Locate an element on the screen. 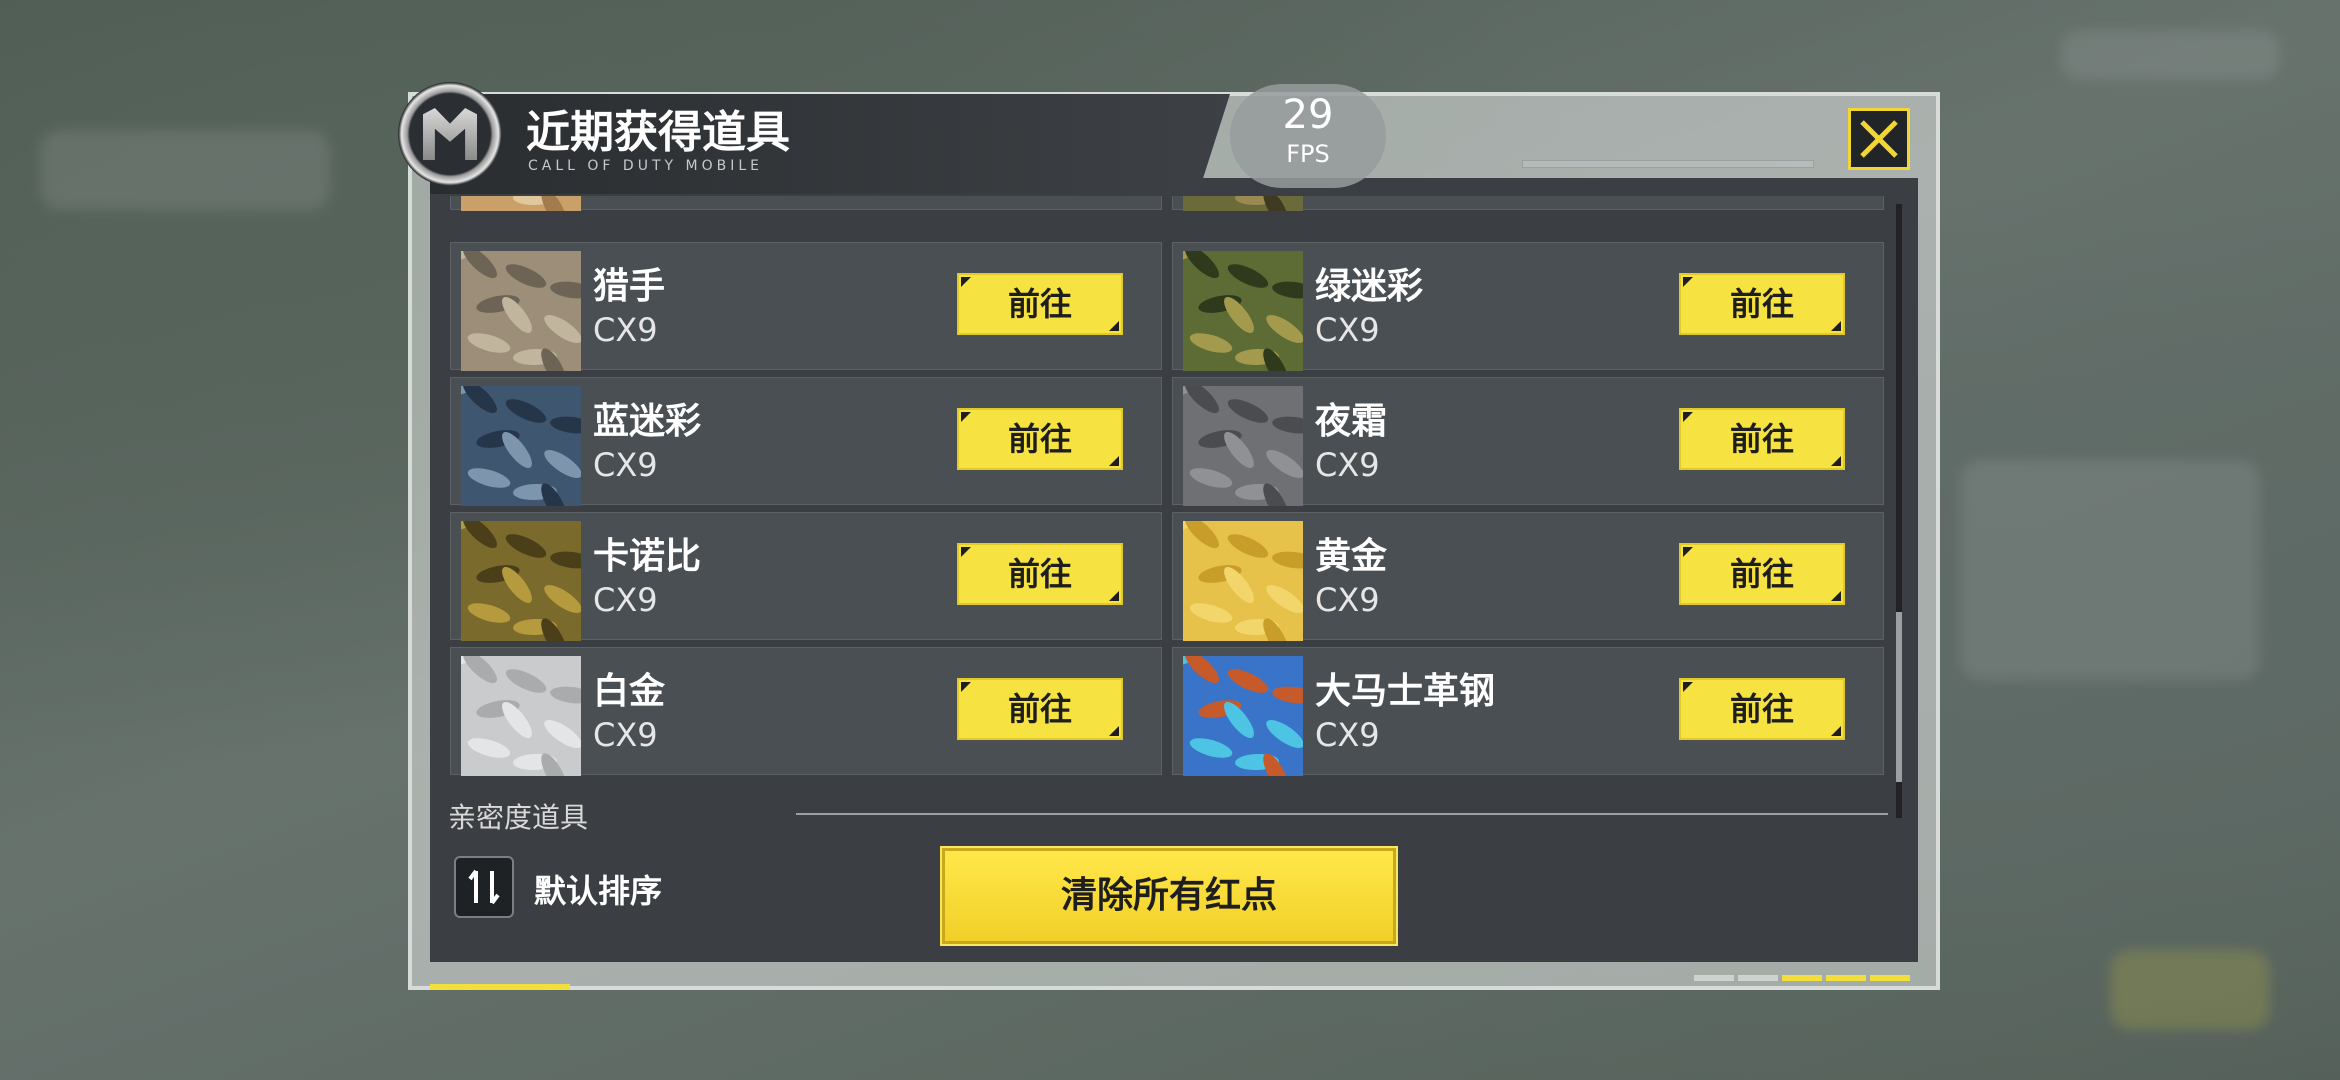 The width and height of the screenshot is (2340, 1080). list-item: 卡诺比 CX9 前往 is located at coordinates (806, 576).